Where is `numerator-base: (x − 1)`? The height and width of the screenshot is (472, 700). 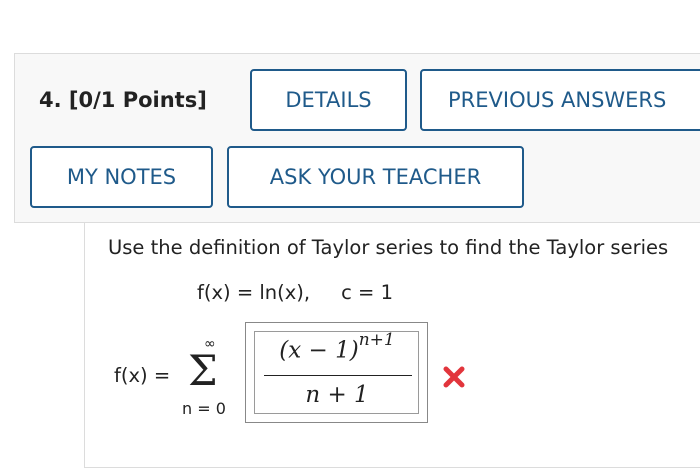
numerator-base: (x − 1) is located at coordinates (319, 350).